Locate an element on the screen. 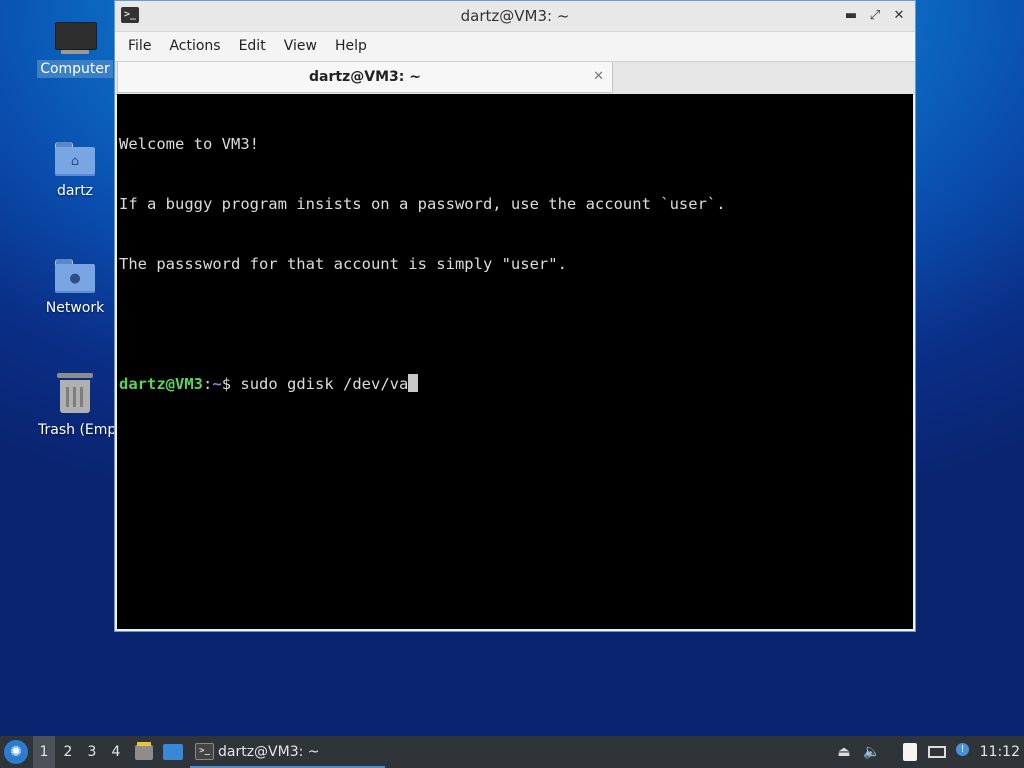 This screenshot has height=768, width=1024. taskbar-task-terminal: >_ dartz@VM3: ~ is located at coordinates (287, 752).